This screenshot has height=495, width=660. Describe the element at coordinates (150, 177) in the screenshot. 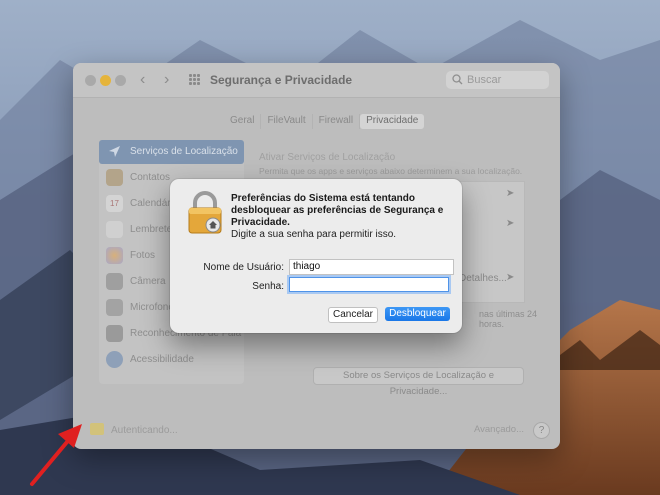

I see `sidebar-item-label: Contatos` at that location.